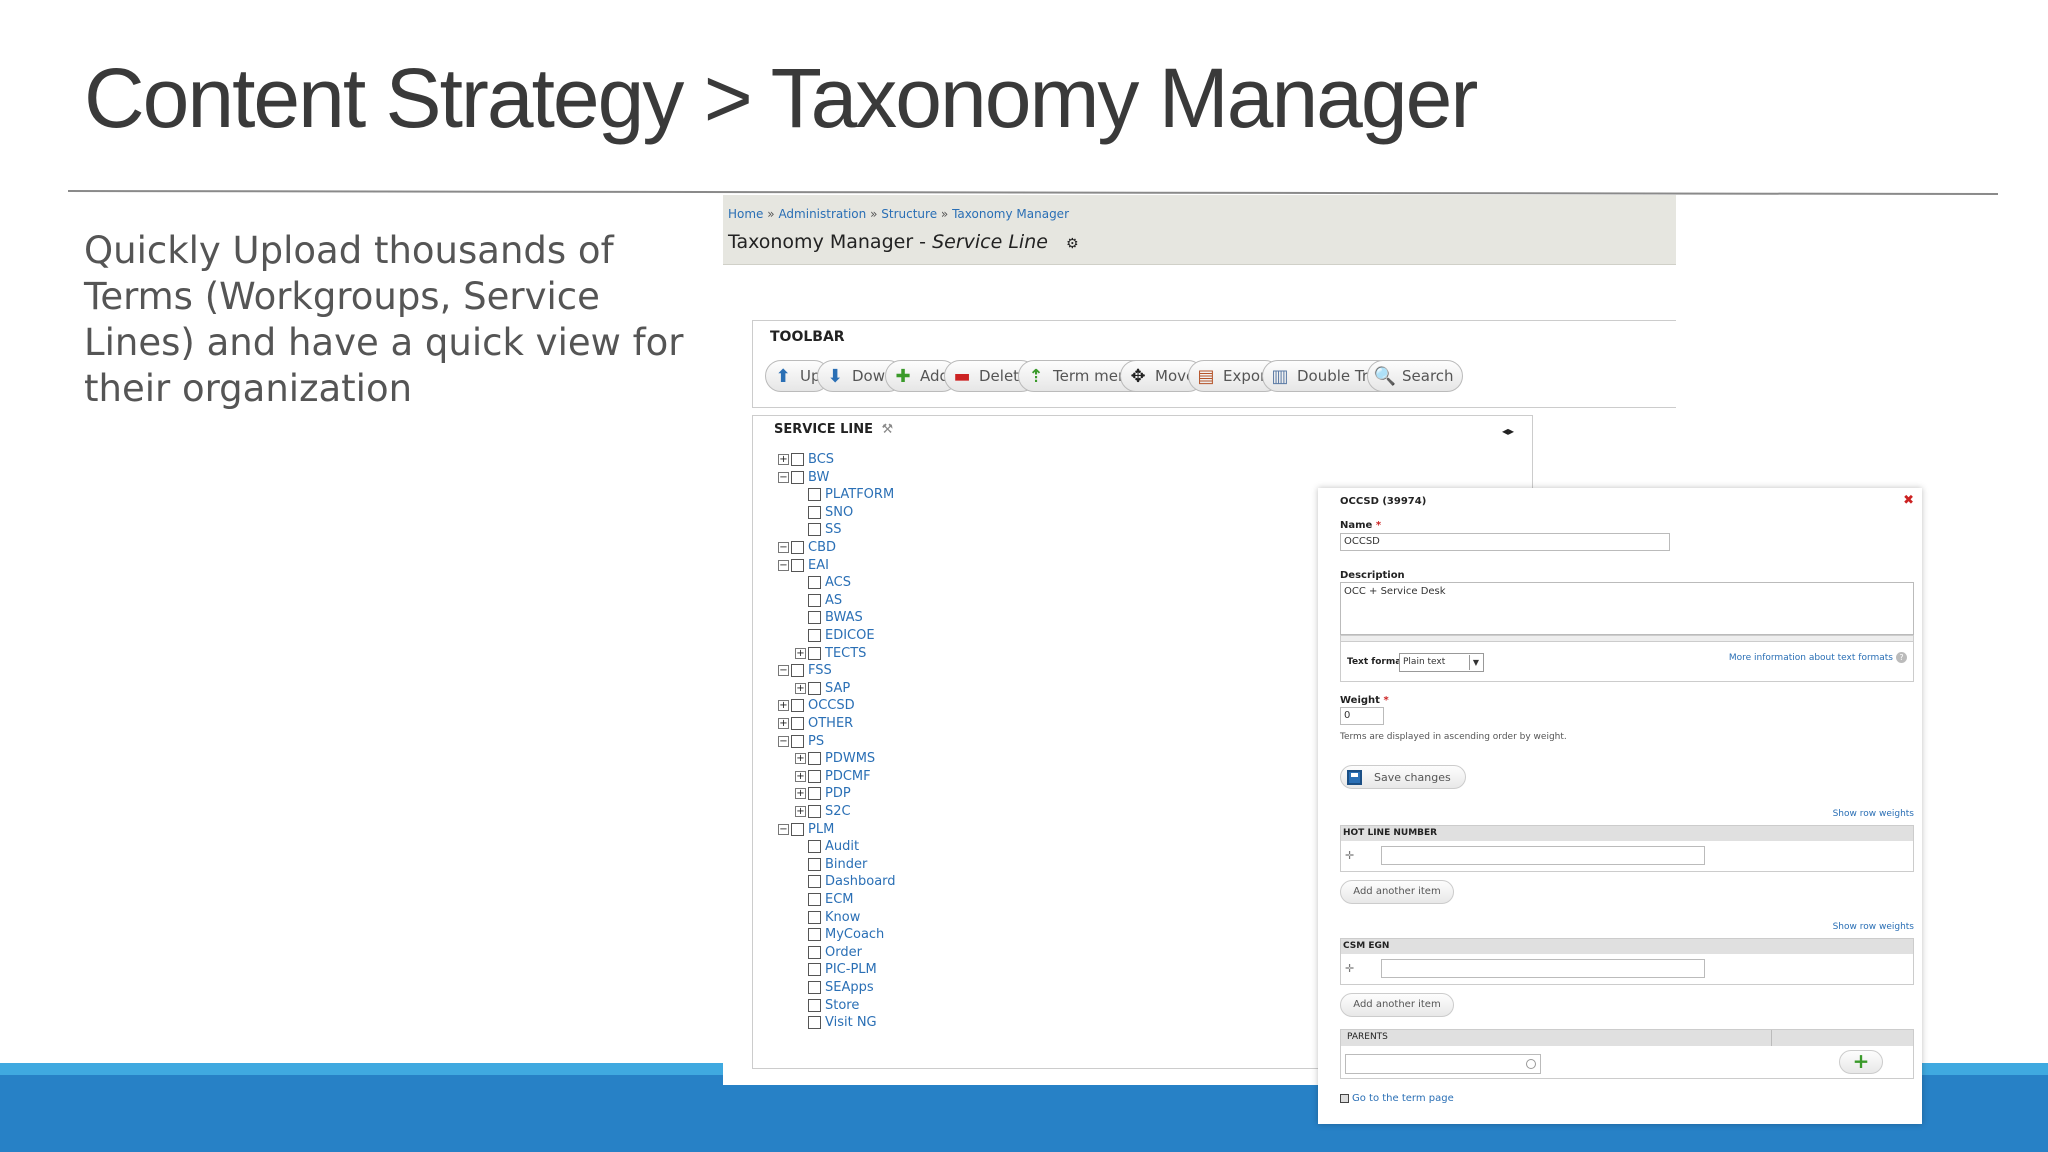  I want to click on tree-item: Order, so click(828, 952).